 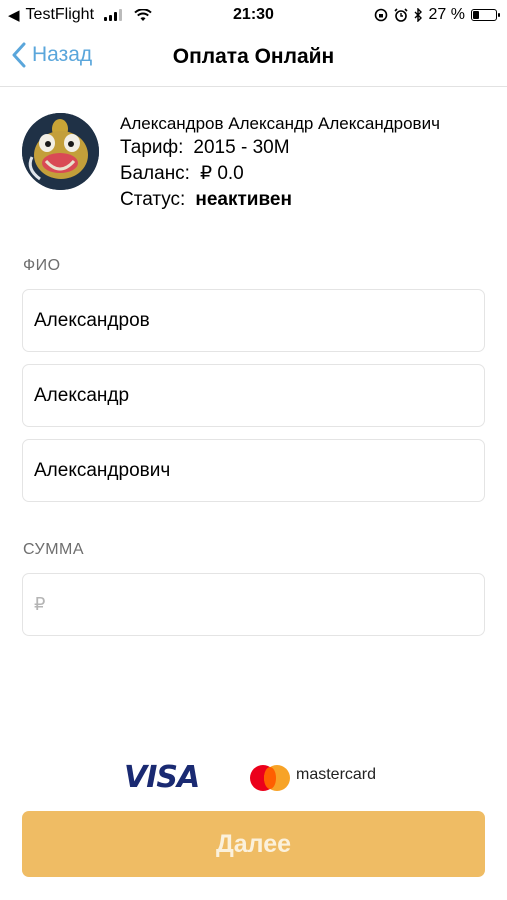 What do you see at coordinates (380, 15) in the screenshot?
I see `orientation-lock-icon` at bounding box center [380, 15].